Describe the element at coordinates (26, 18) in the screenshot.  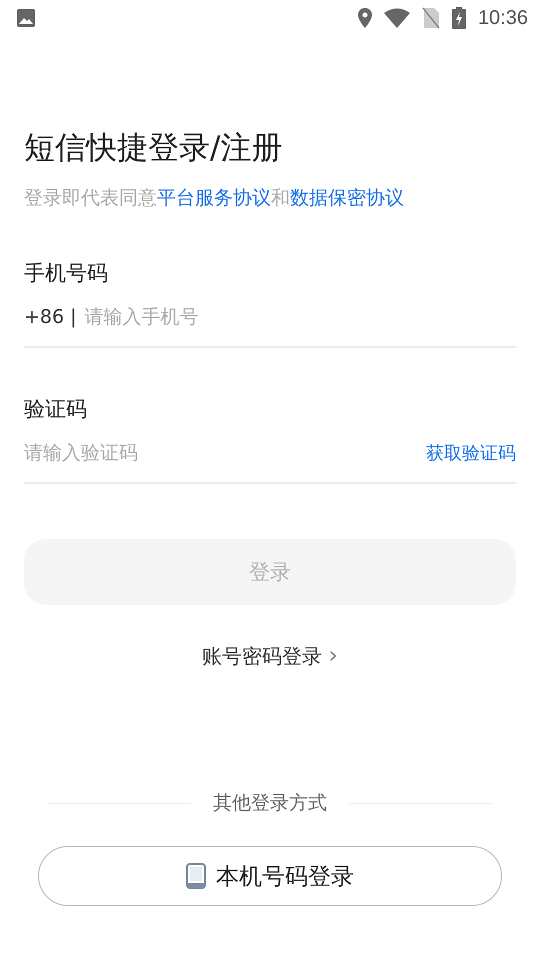
I see `image-icon` at that location.